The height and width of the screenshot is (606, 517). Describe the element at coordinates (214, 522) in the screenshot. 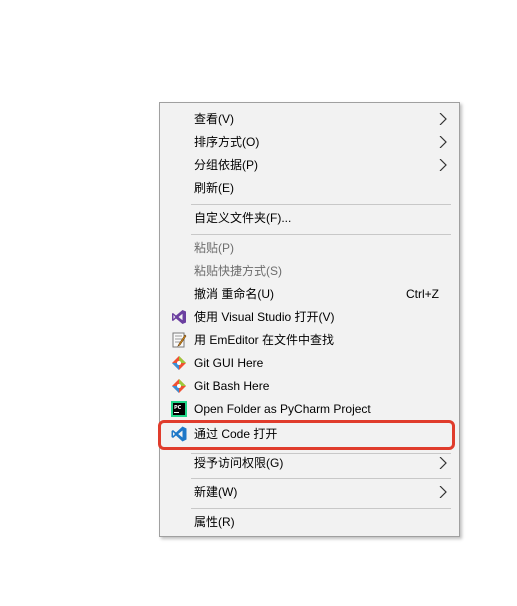

I see `menu-item-label: 属性(R)` at that location.